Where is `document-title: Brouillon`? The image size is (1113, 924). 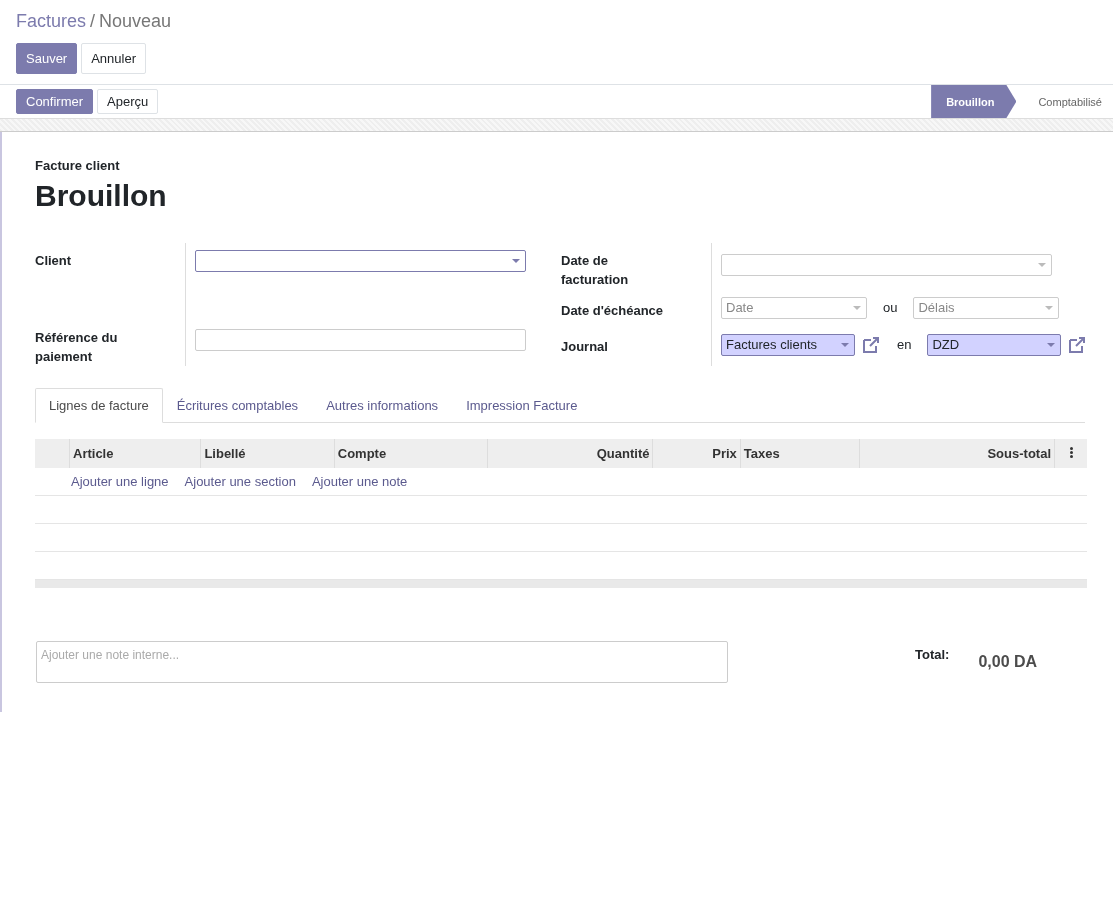 document-title: Brouillon is located at coordinates (101, 196).